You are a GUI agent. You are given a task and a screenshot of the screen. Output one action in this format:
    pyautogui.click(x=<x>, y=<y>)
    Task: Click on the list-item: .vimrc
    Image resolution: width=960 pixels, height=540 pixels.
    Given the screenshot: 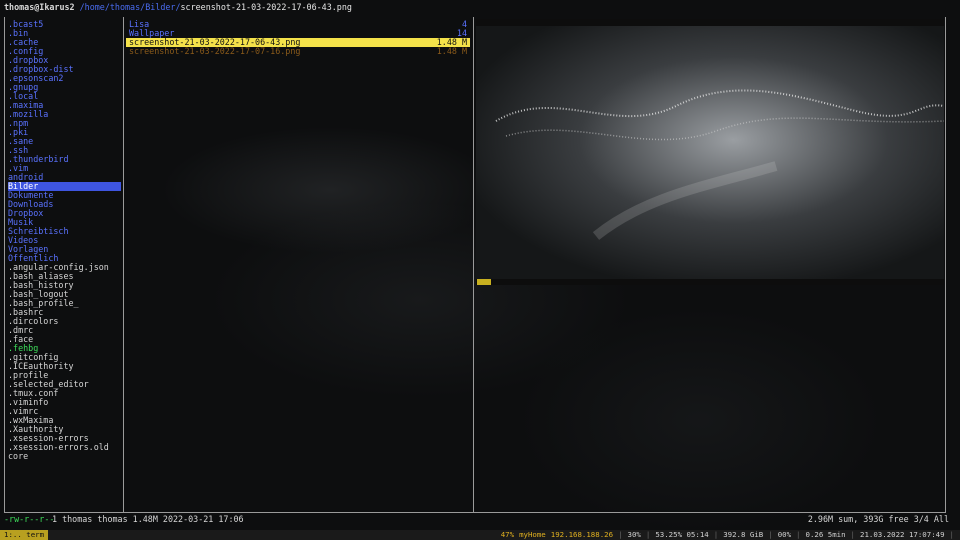 What is the action you would take?
    pyautogui.click(x=64, y=411)
    